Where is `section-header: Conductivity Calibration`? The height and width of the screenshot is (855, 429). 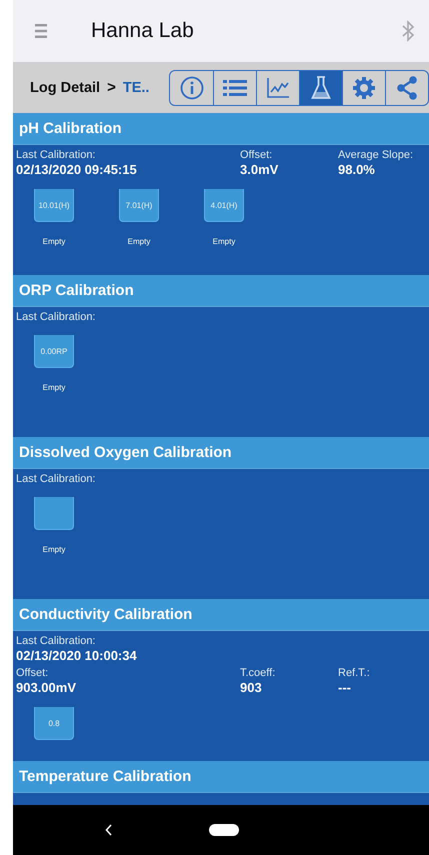 section-header: Conductivity Calibration is located at coordinates (221, 615).